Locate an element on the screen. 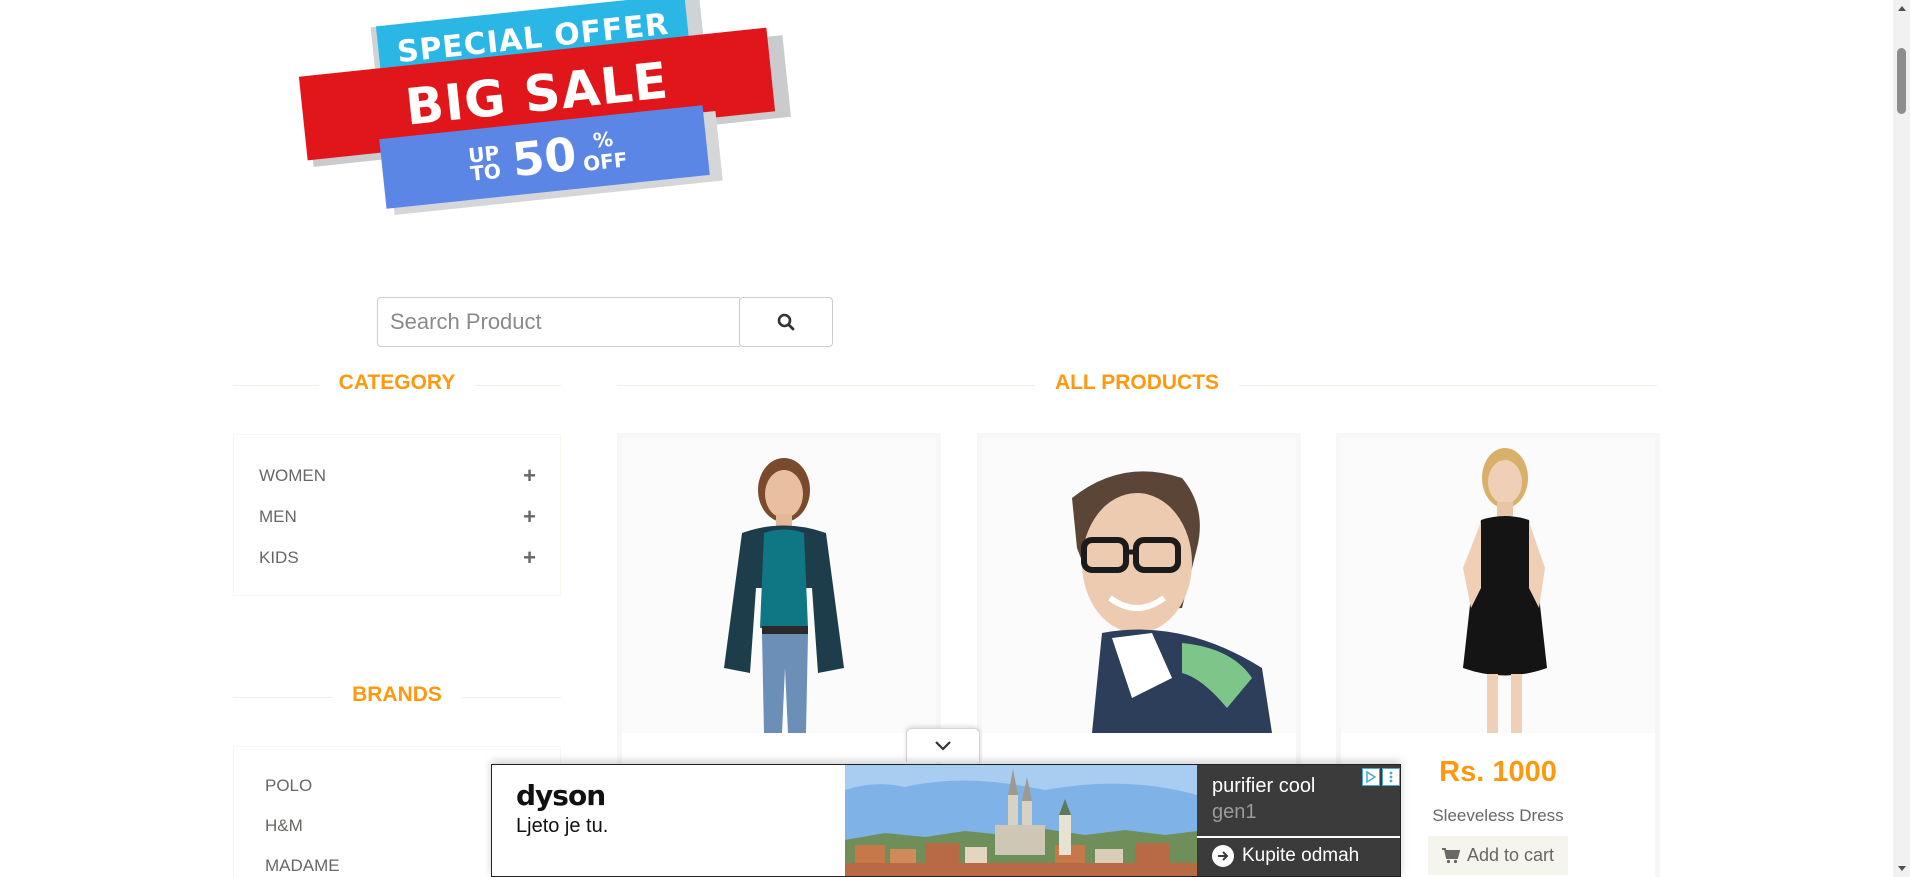 This screenshot has height=877, width=1910. cart-icon is located at coordinates (1450, 855).